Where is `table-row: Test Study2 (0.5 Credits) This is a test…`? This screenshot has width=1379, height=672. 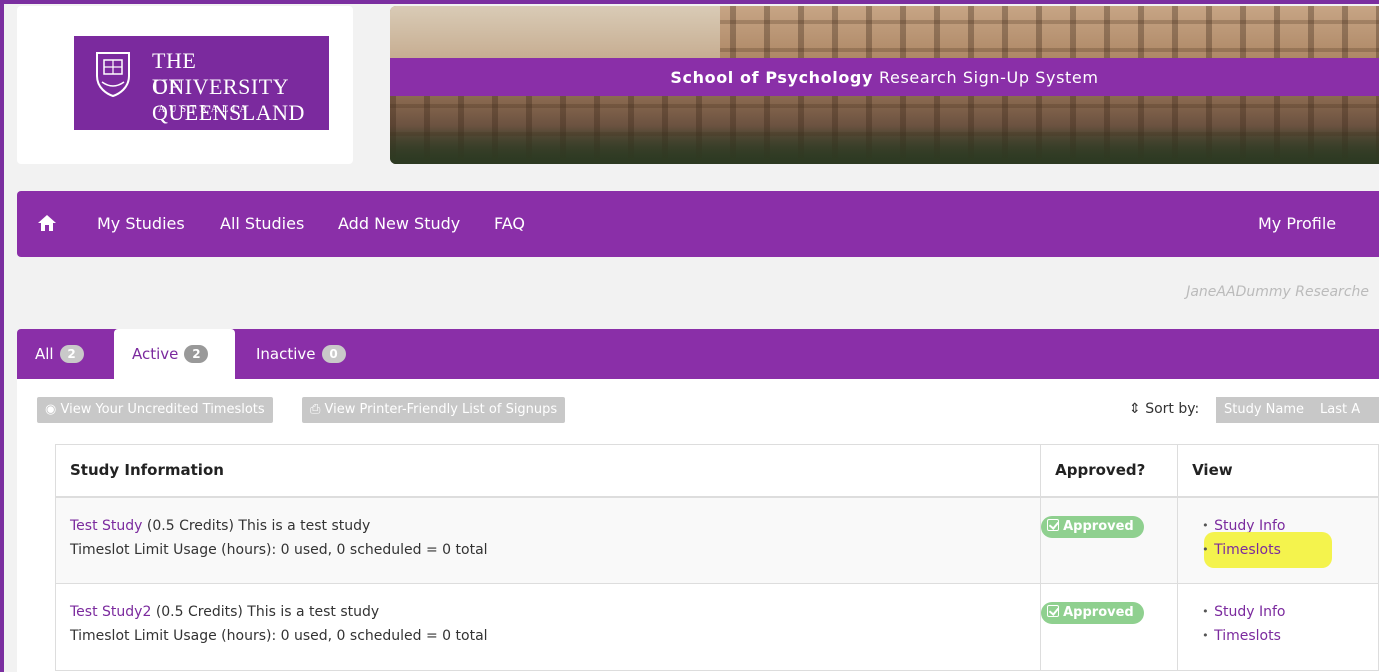 table-row: Test Study2 (0.5 Credits) This is a test… is located at coordinates (716, 627).